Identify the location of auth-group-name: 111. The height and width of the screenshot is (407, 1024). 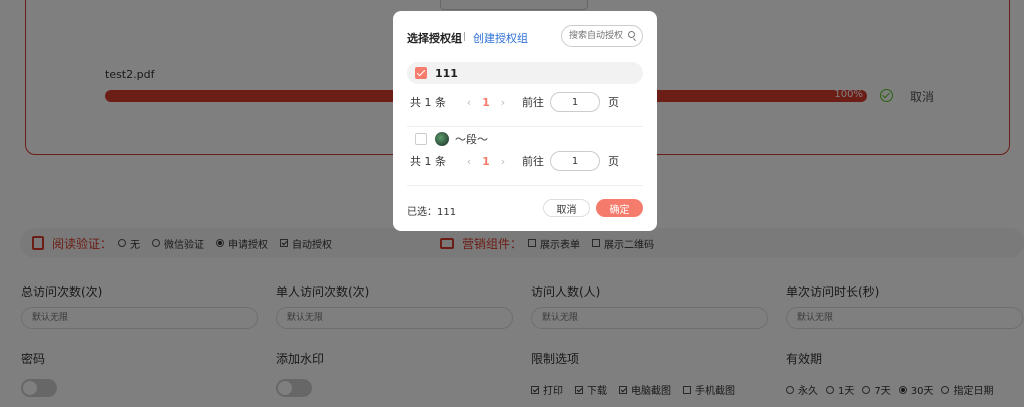
(446, 73).